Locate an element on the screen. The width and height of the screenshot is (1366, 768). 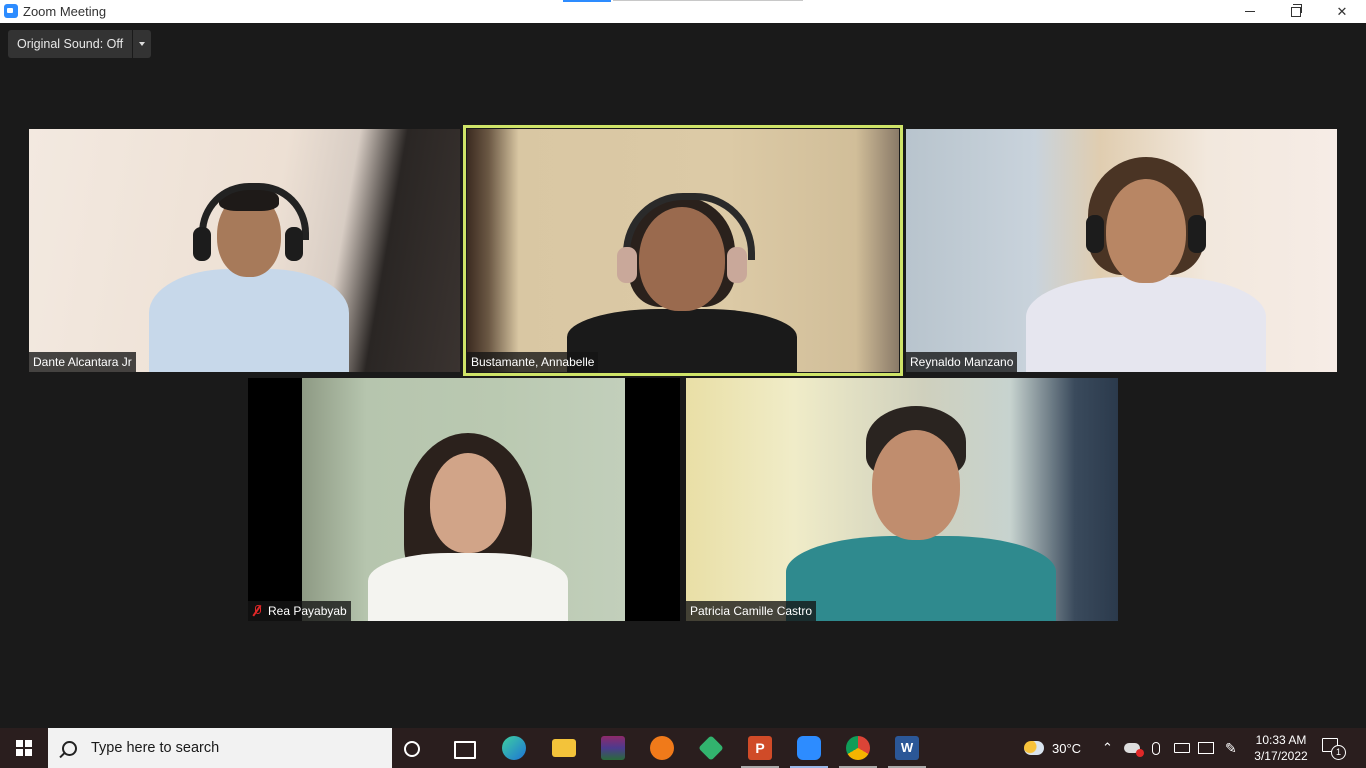
cloud-sync-error-icon is located at coordinates (1134, 748).